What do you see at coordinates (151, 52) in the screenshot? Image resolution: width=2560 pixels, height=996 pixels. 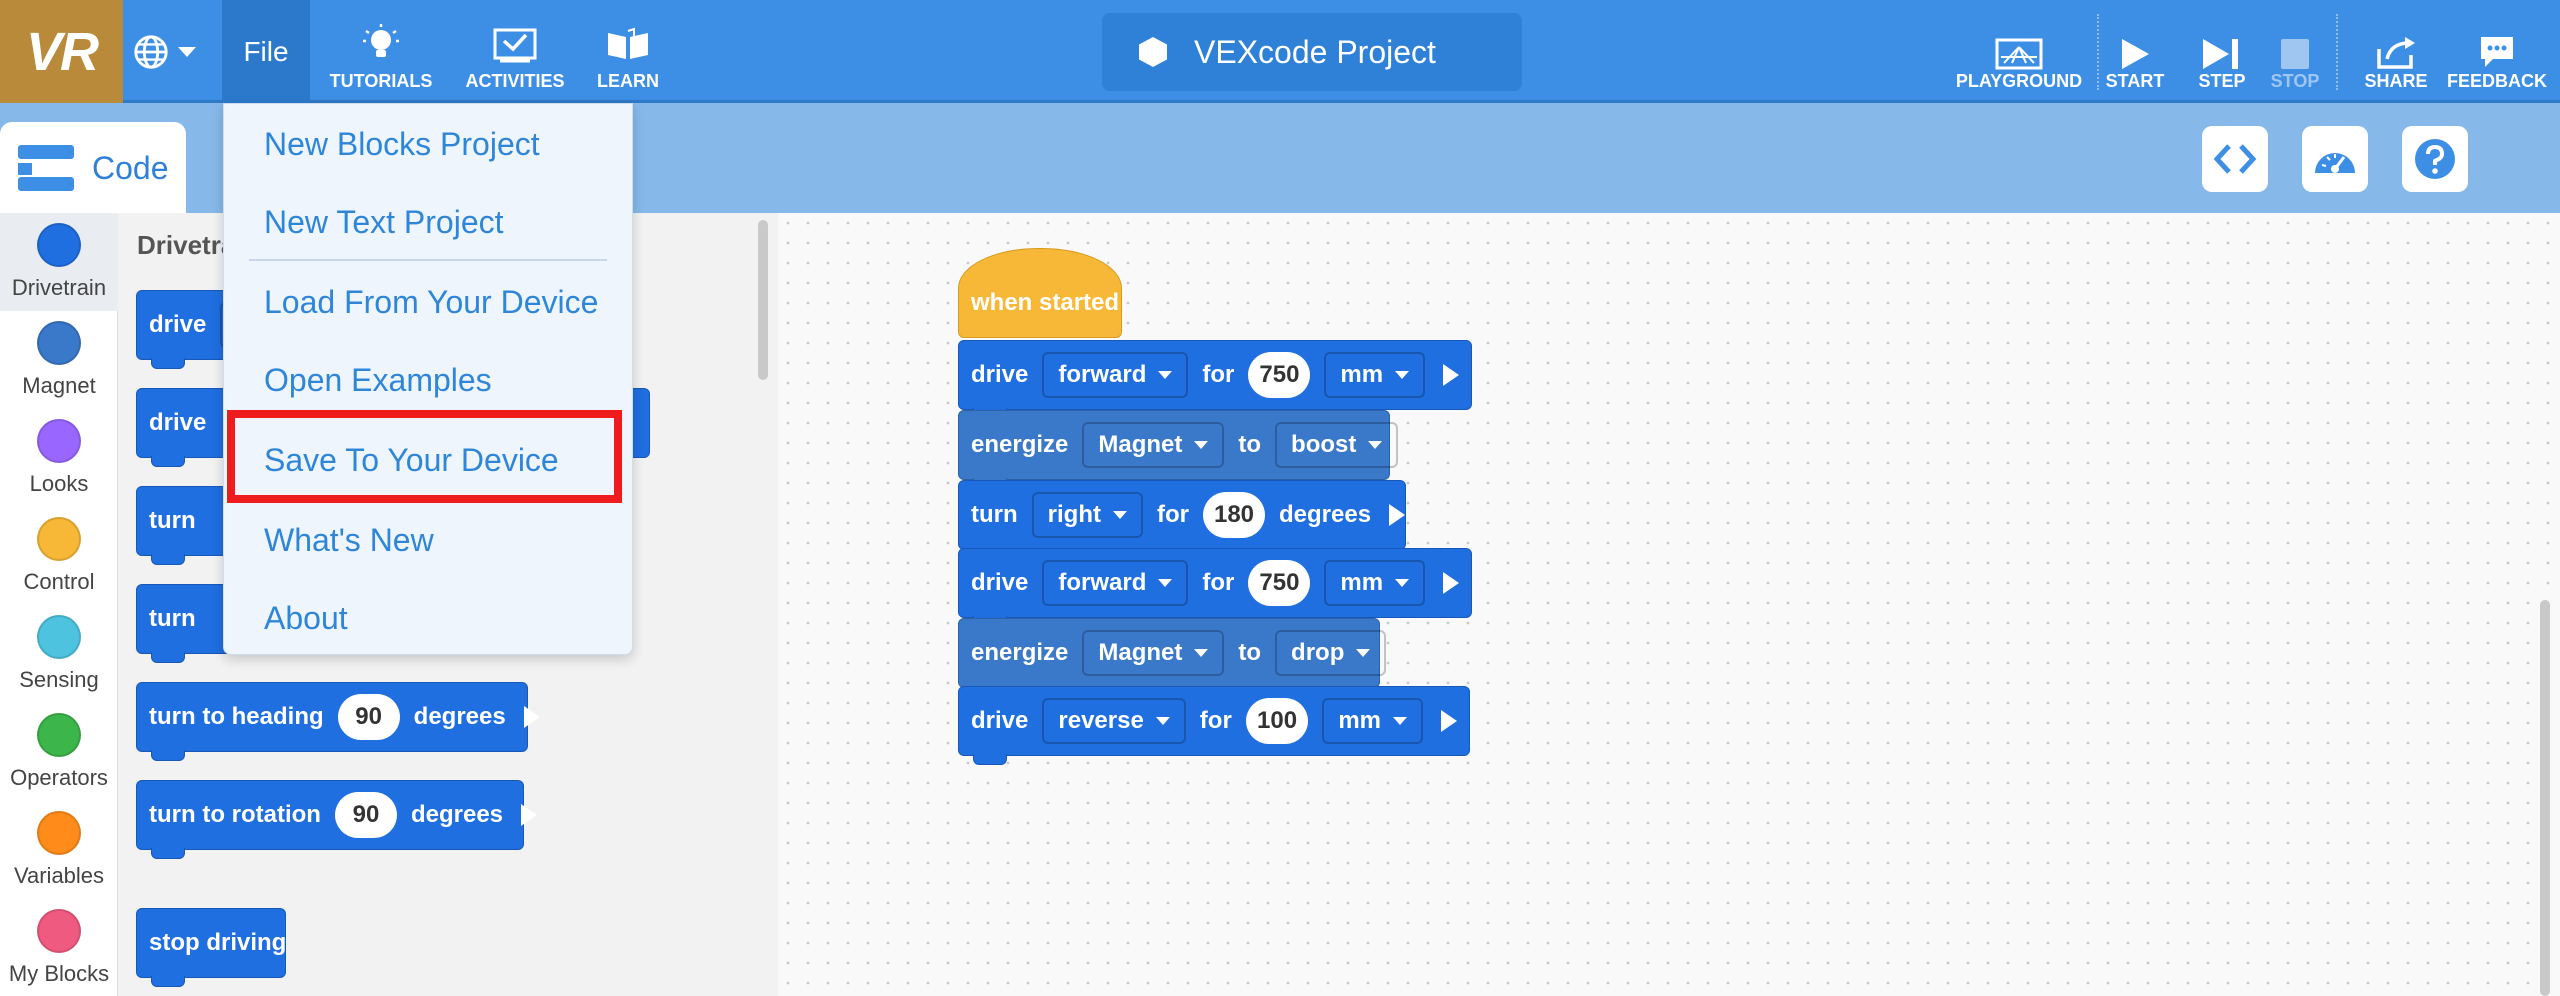 I see `globe-icon` at bounding box center [151, 52].